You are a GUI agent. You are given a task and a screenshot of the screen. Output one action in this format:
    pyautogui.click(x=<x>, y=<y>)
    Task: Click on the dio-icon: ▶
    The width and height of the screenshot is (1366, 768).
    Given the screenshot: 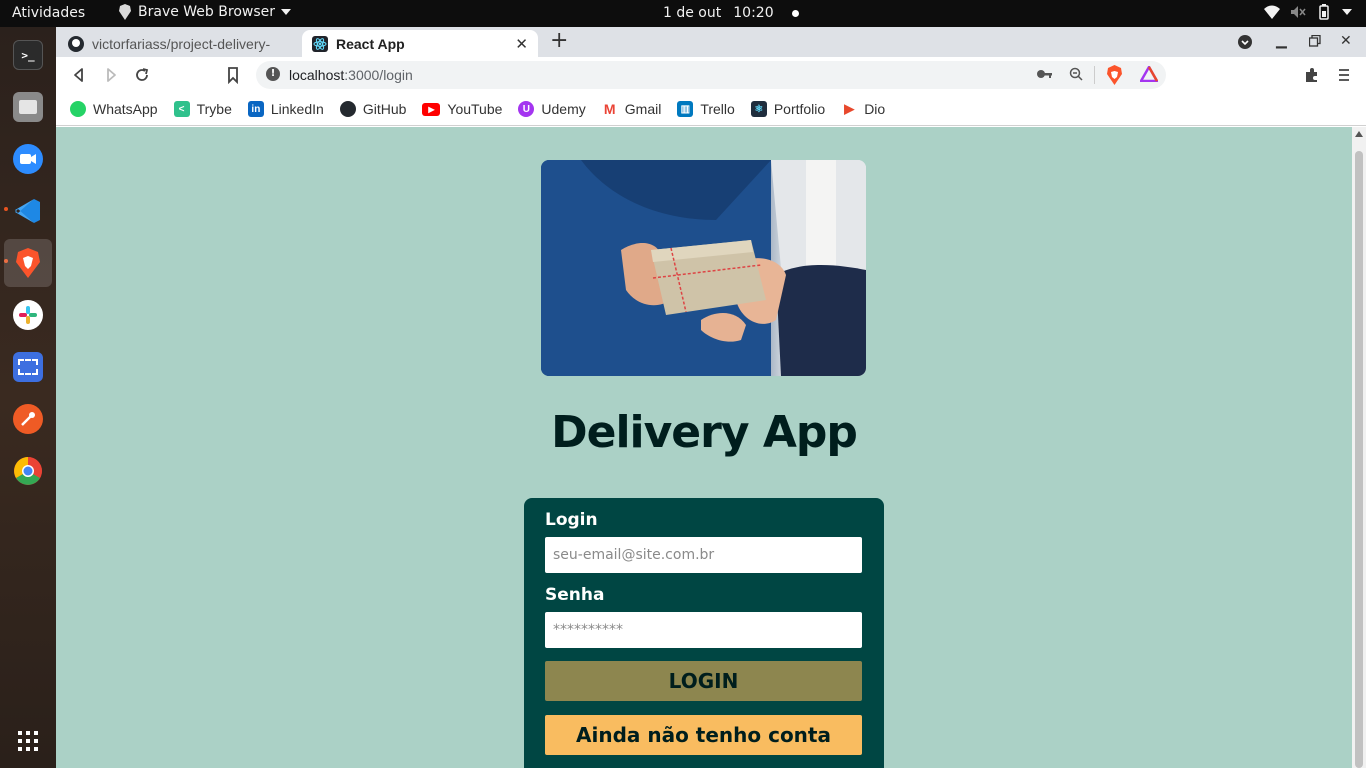 What is the action you would take?
    pyautogui.click(x=849, y=108)
    